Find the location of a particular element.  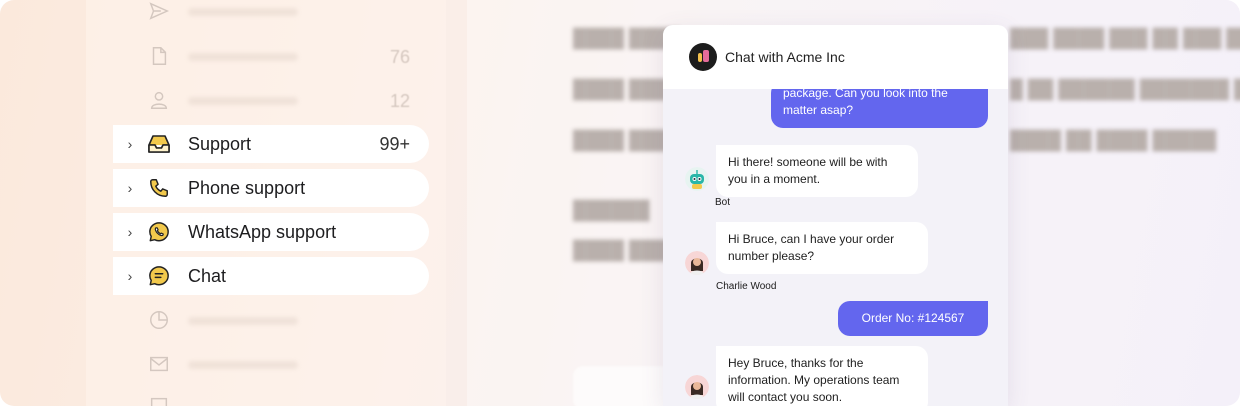

send-icon is located at coordinates (159, 11).